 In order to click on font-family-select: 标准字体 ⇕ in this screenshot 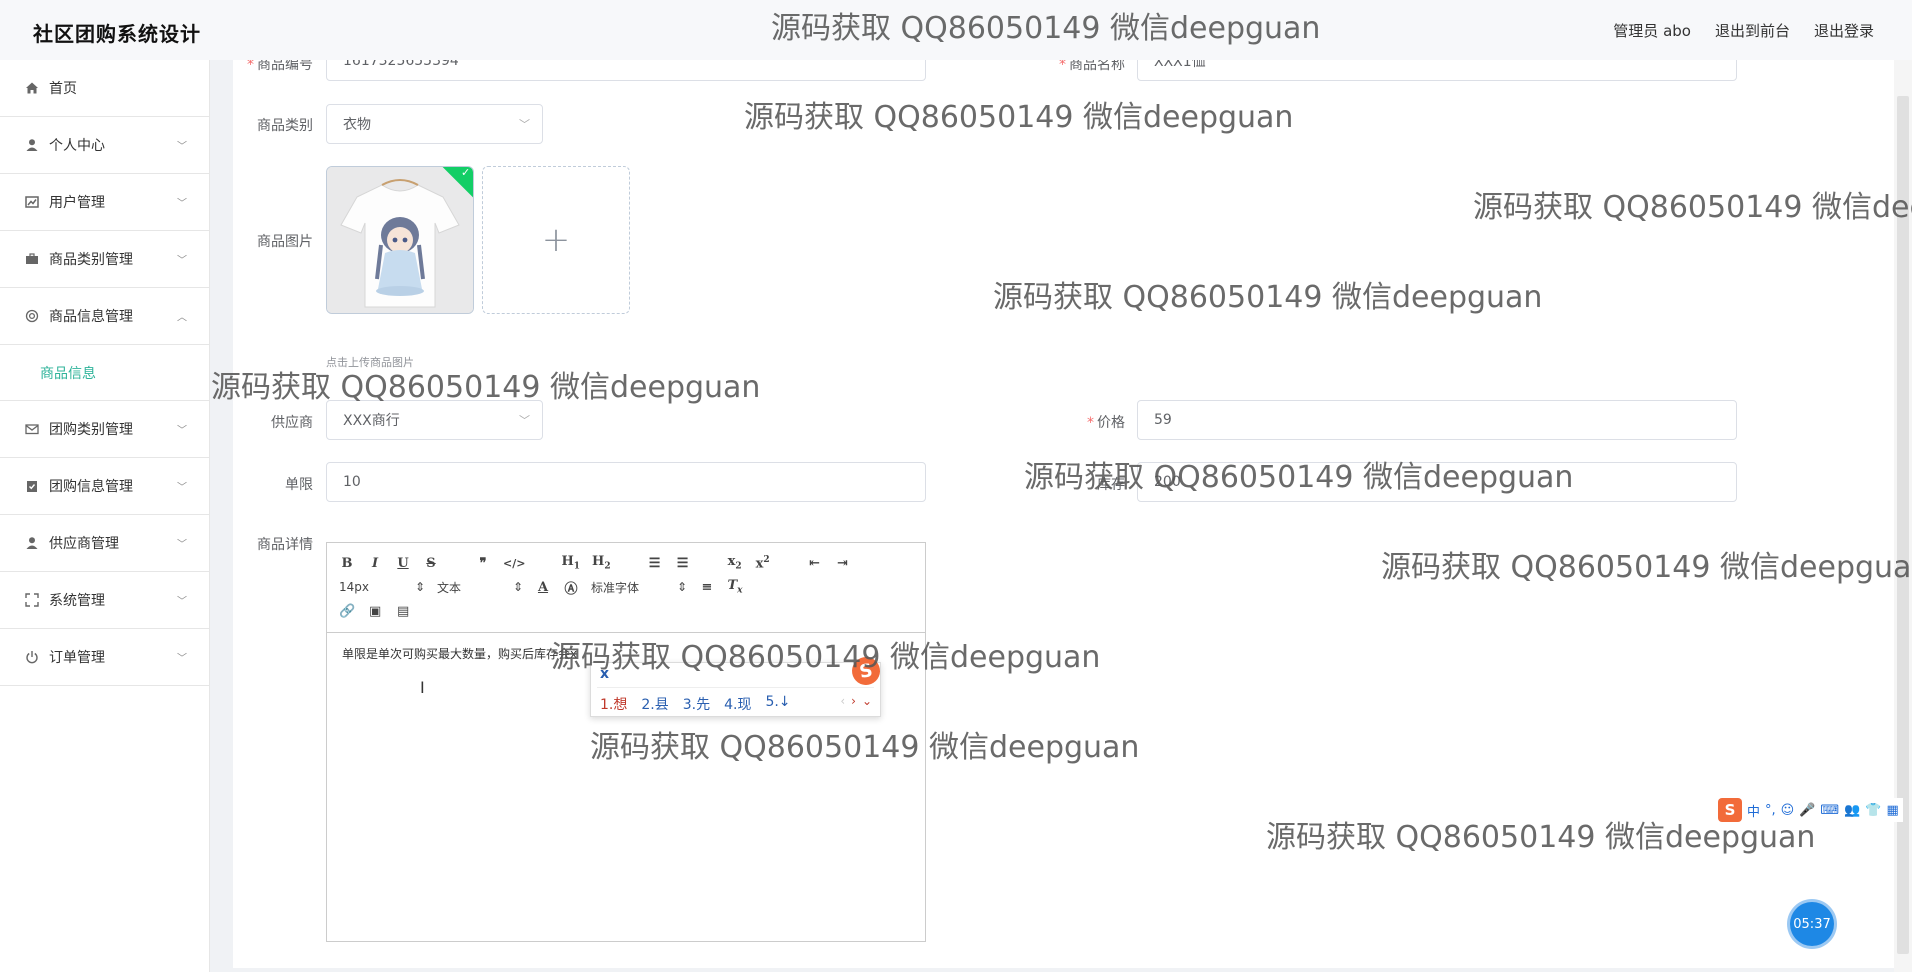, I will do `click(639, 587)`.